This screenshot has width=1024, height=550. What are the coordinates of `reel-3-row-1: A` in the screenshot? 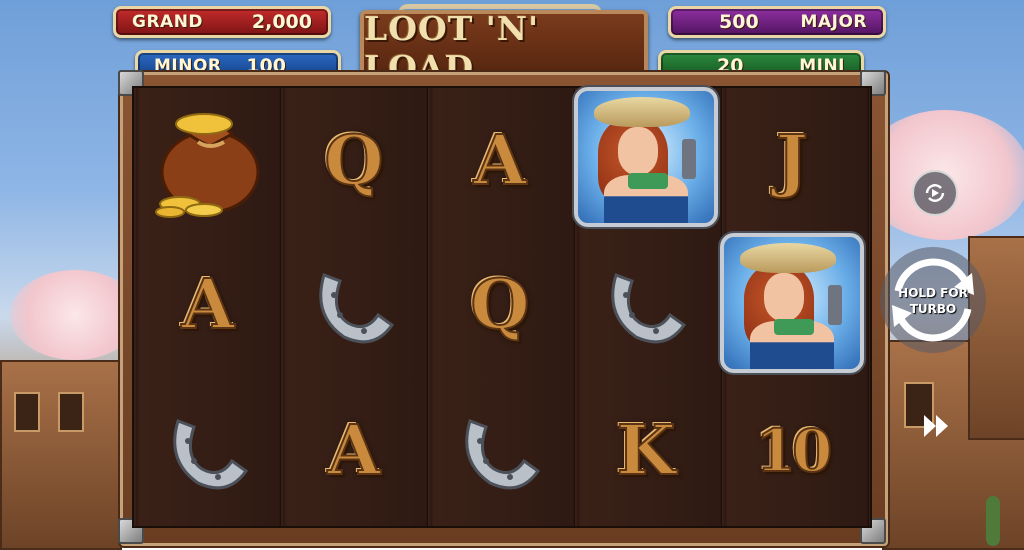 It's located at (500, 161).